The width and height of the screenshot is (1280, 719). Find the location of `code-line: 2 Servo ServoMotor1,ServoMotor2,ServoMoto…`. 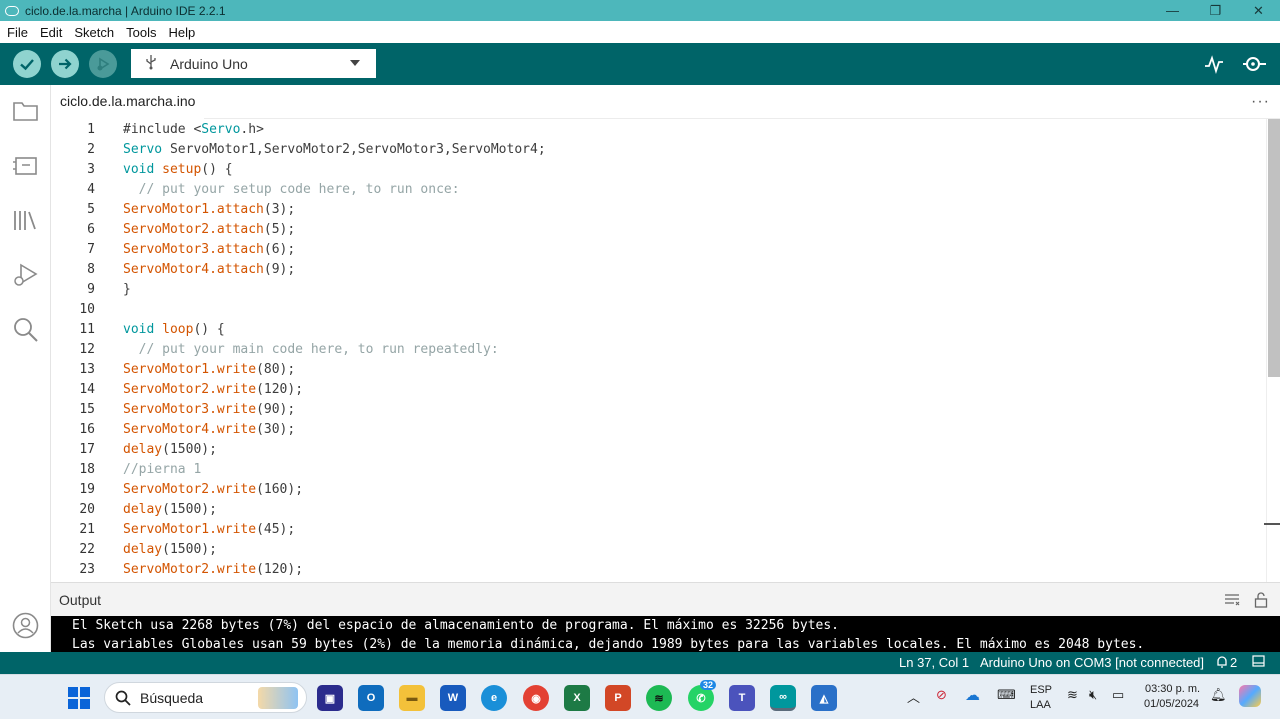

code-line: 2 Servo ServoMotor1,ServoMotor2,ServoMoto… is located at coordinates (656, 149).